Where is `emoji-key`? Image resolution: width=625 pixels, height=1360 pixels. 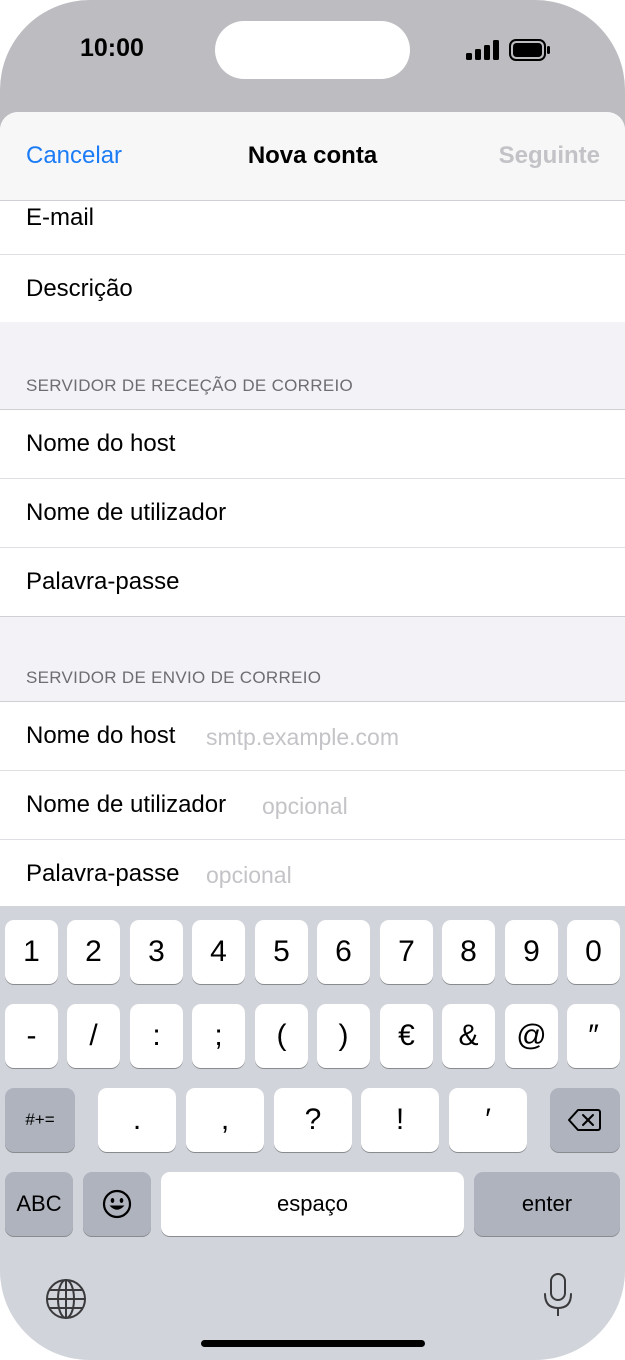
emoji-key is located at coordinates (117, 1204).